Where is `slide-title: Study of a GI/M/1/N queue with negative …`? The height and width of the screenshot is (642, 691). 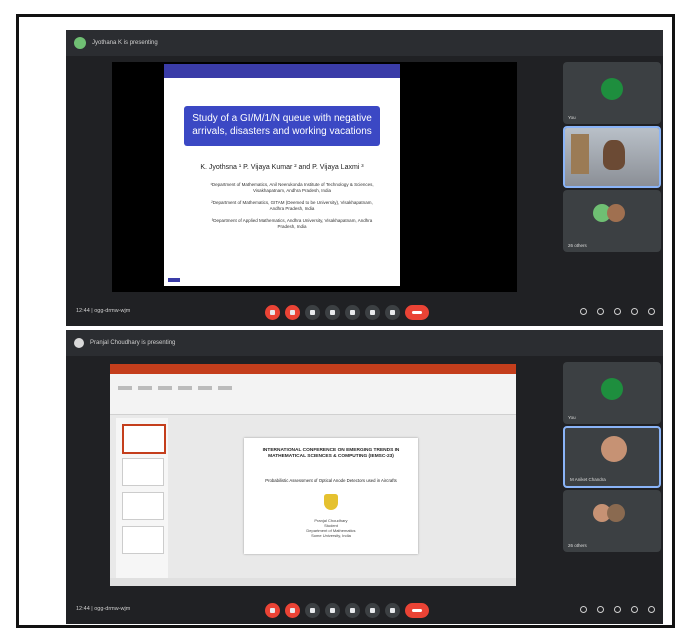
slide-title: Study of a GI/M/1/N queue with negative … is located at coordinates (282, 126).